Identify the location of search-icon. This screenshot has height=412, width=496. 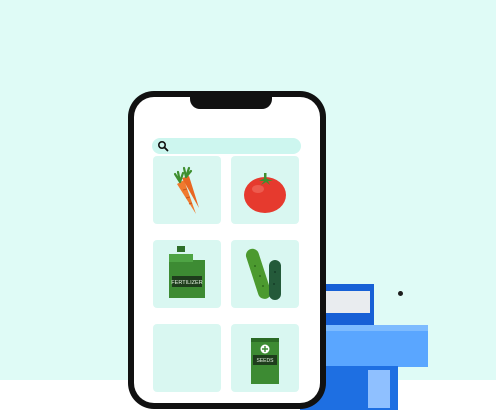
(163, 146).